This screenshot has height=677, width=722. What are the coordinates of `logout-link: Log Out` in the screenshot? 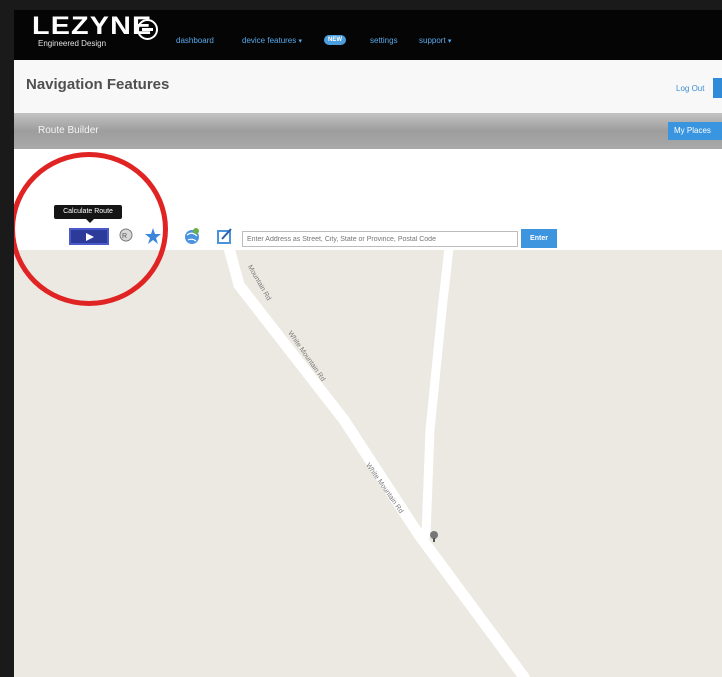 It's located at (690, 88).